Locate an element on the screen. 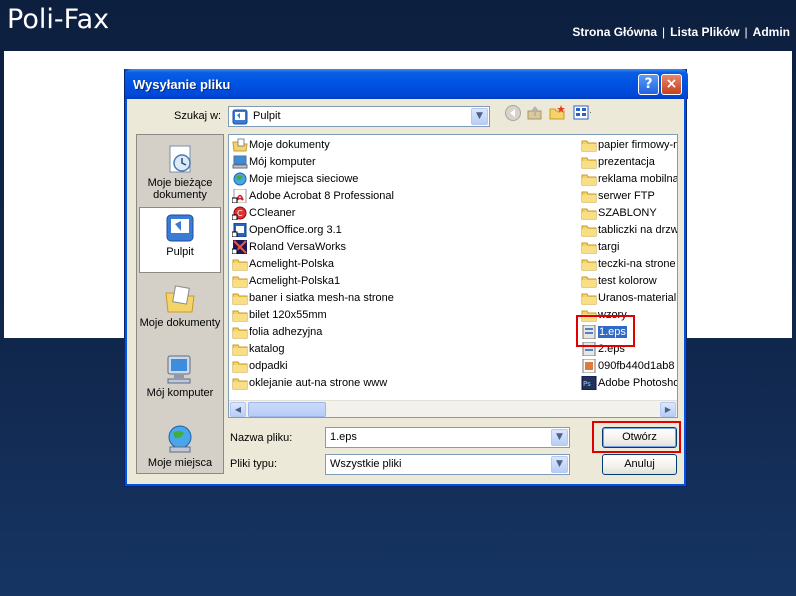 The image size is (796, 596). image-file-icon is located at coordinates (589, 366).